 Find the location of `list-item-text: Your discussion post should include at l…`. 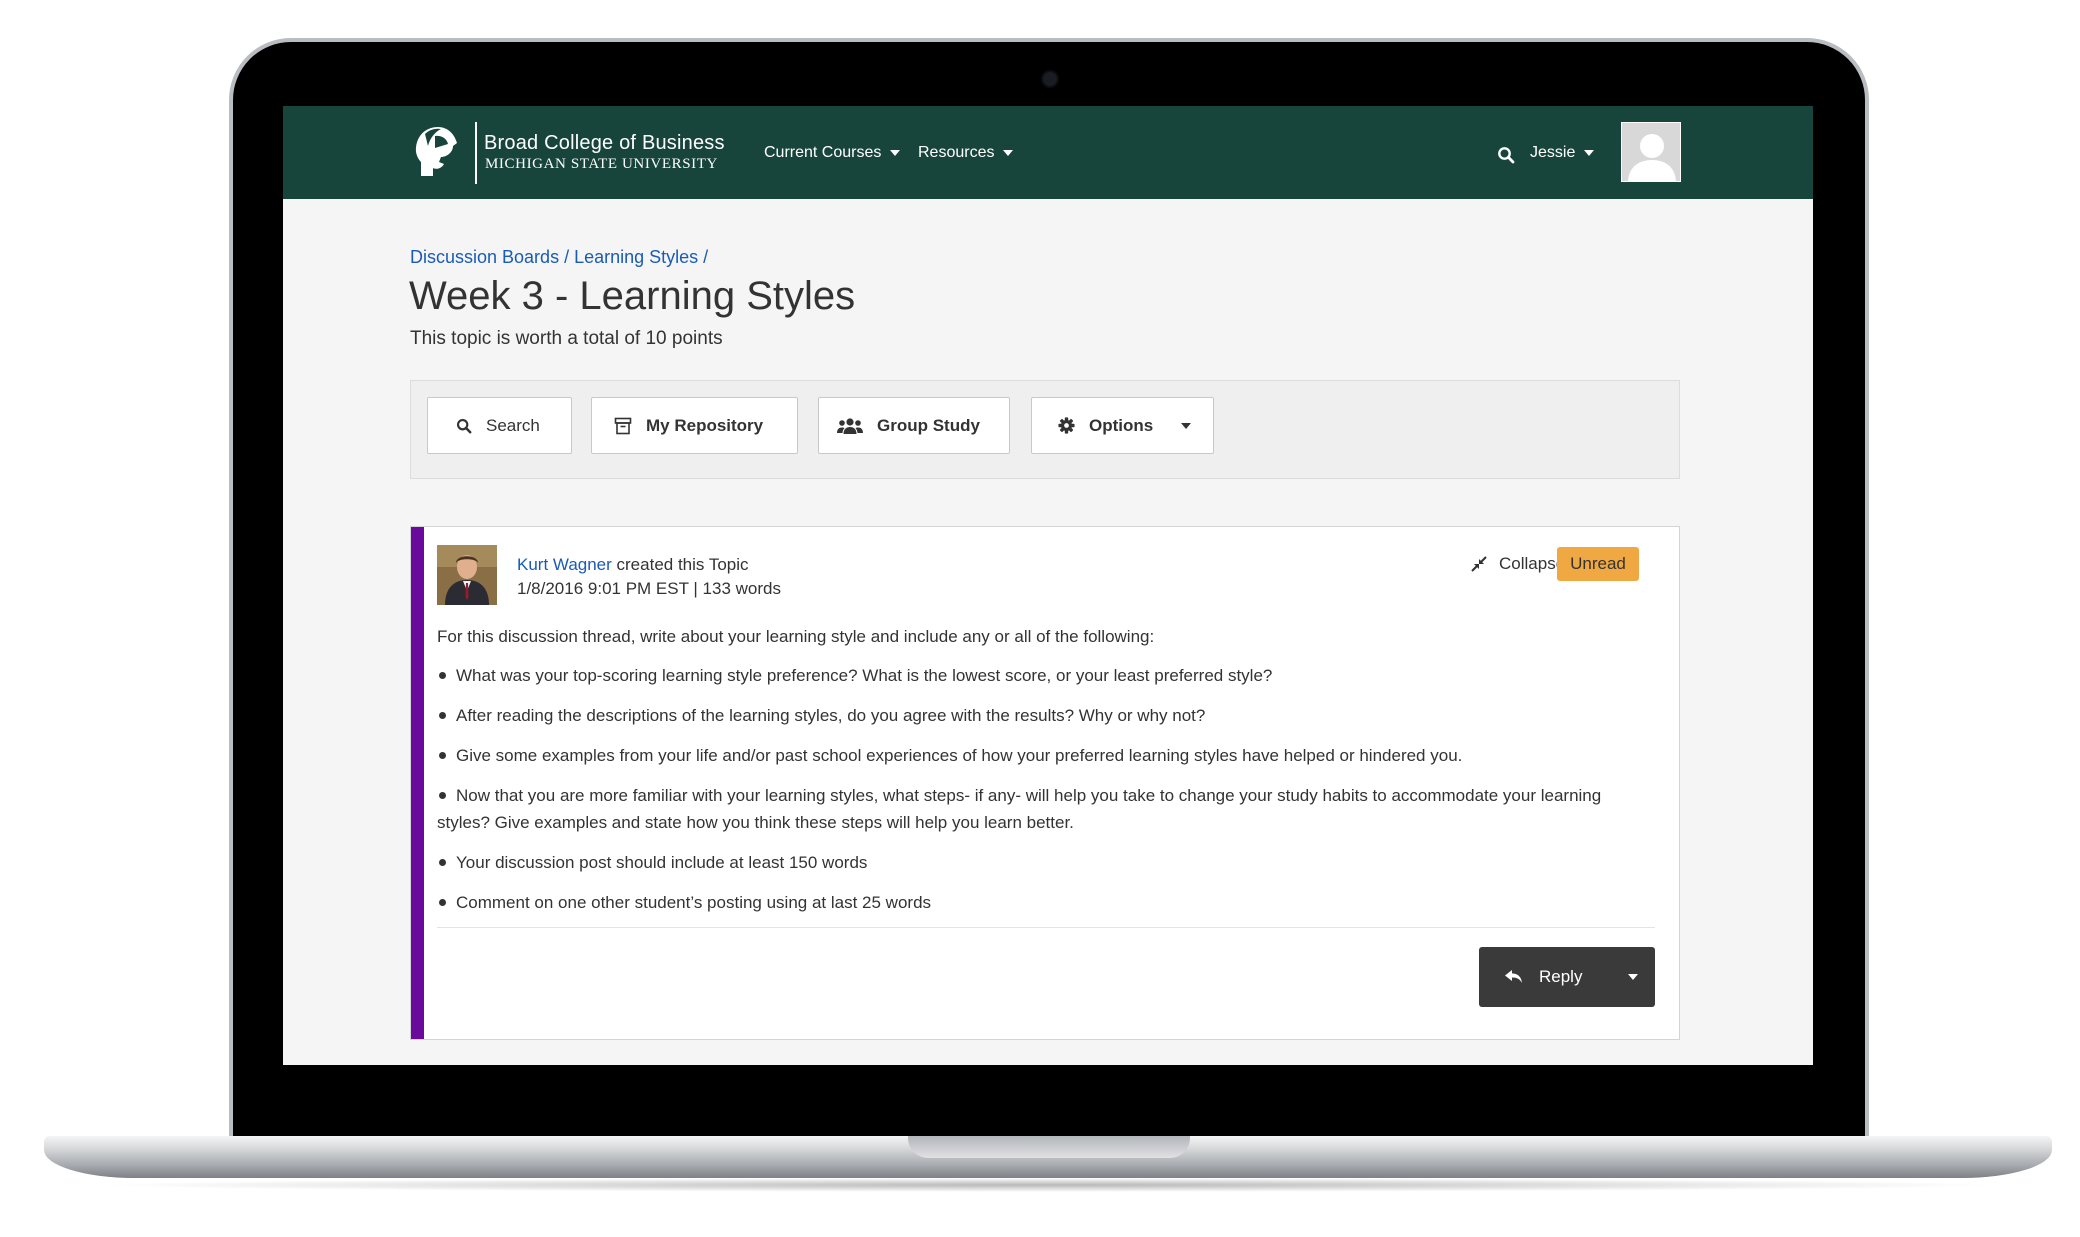

list-item-text: Your discussion post should include at l… is located at coordinates (662, 862).